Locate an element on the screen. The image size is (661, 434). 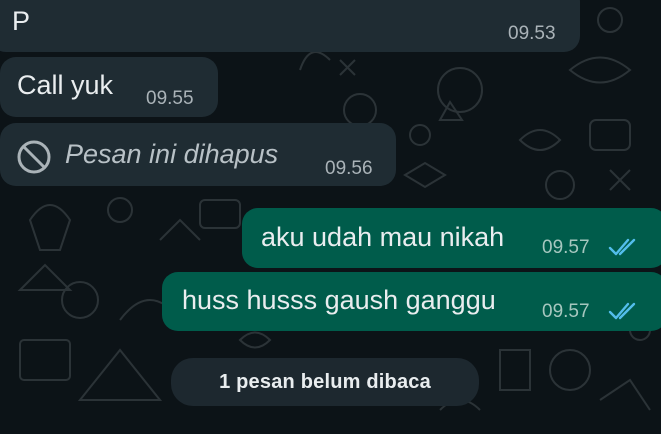
message-bubble-outgoing: huss husss gaush ganggu 09.57 is located at coordinates (411, 301).